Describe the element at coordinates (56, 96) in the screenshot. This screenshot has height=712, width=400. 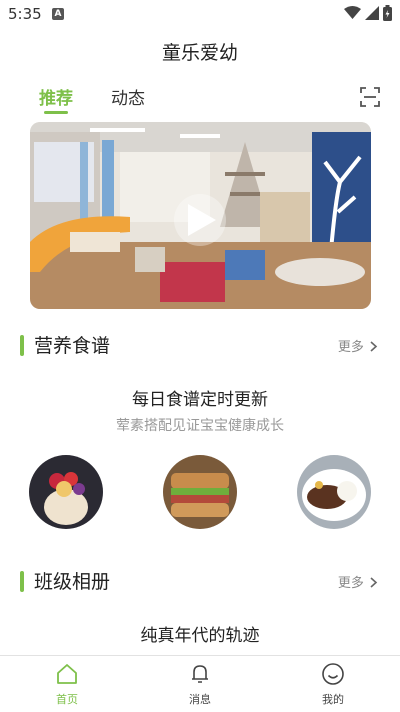
I see `tab-recommend: 推荐` at that location.